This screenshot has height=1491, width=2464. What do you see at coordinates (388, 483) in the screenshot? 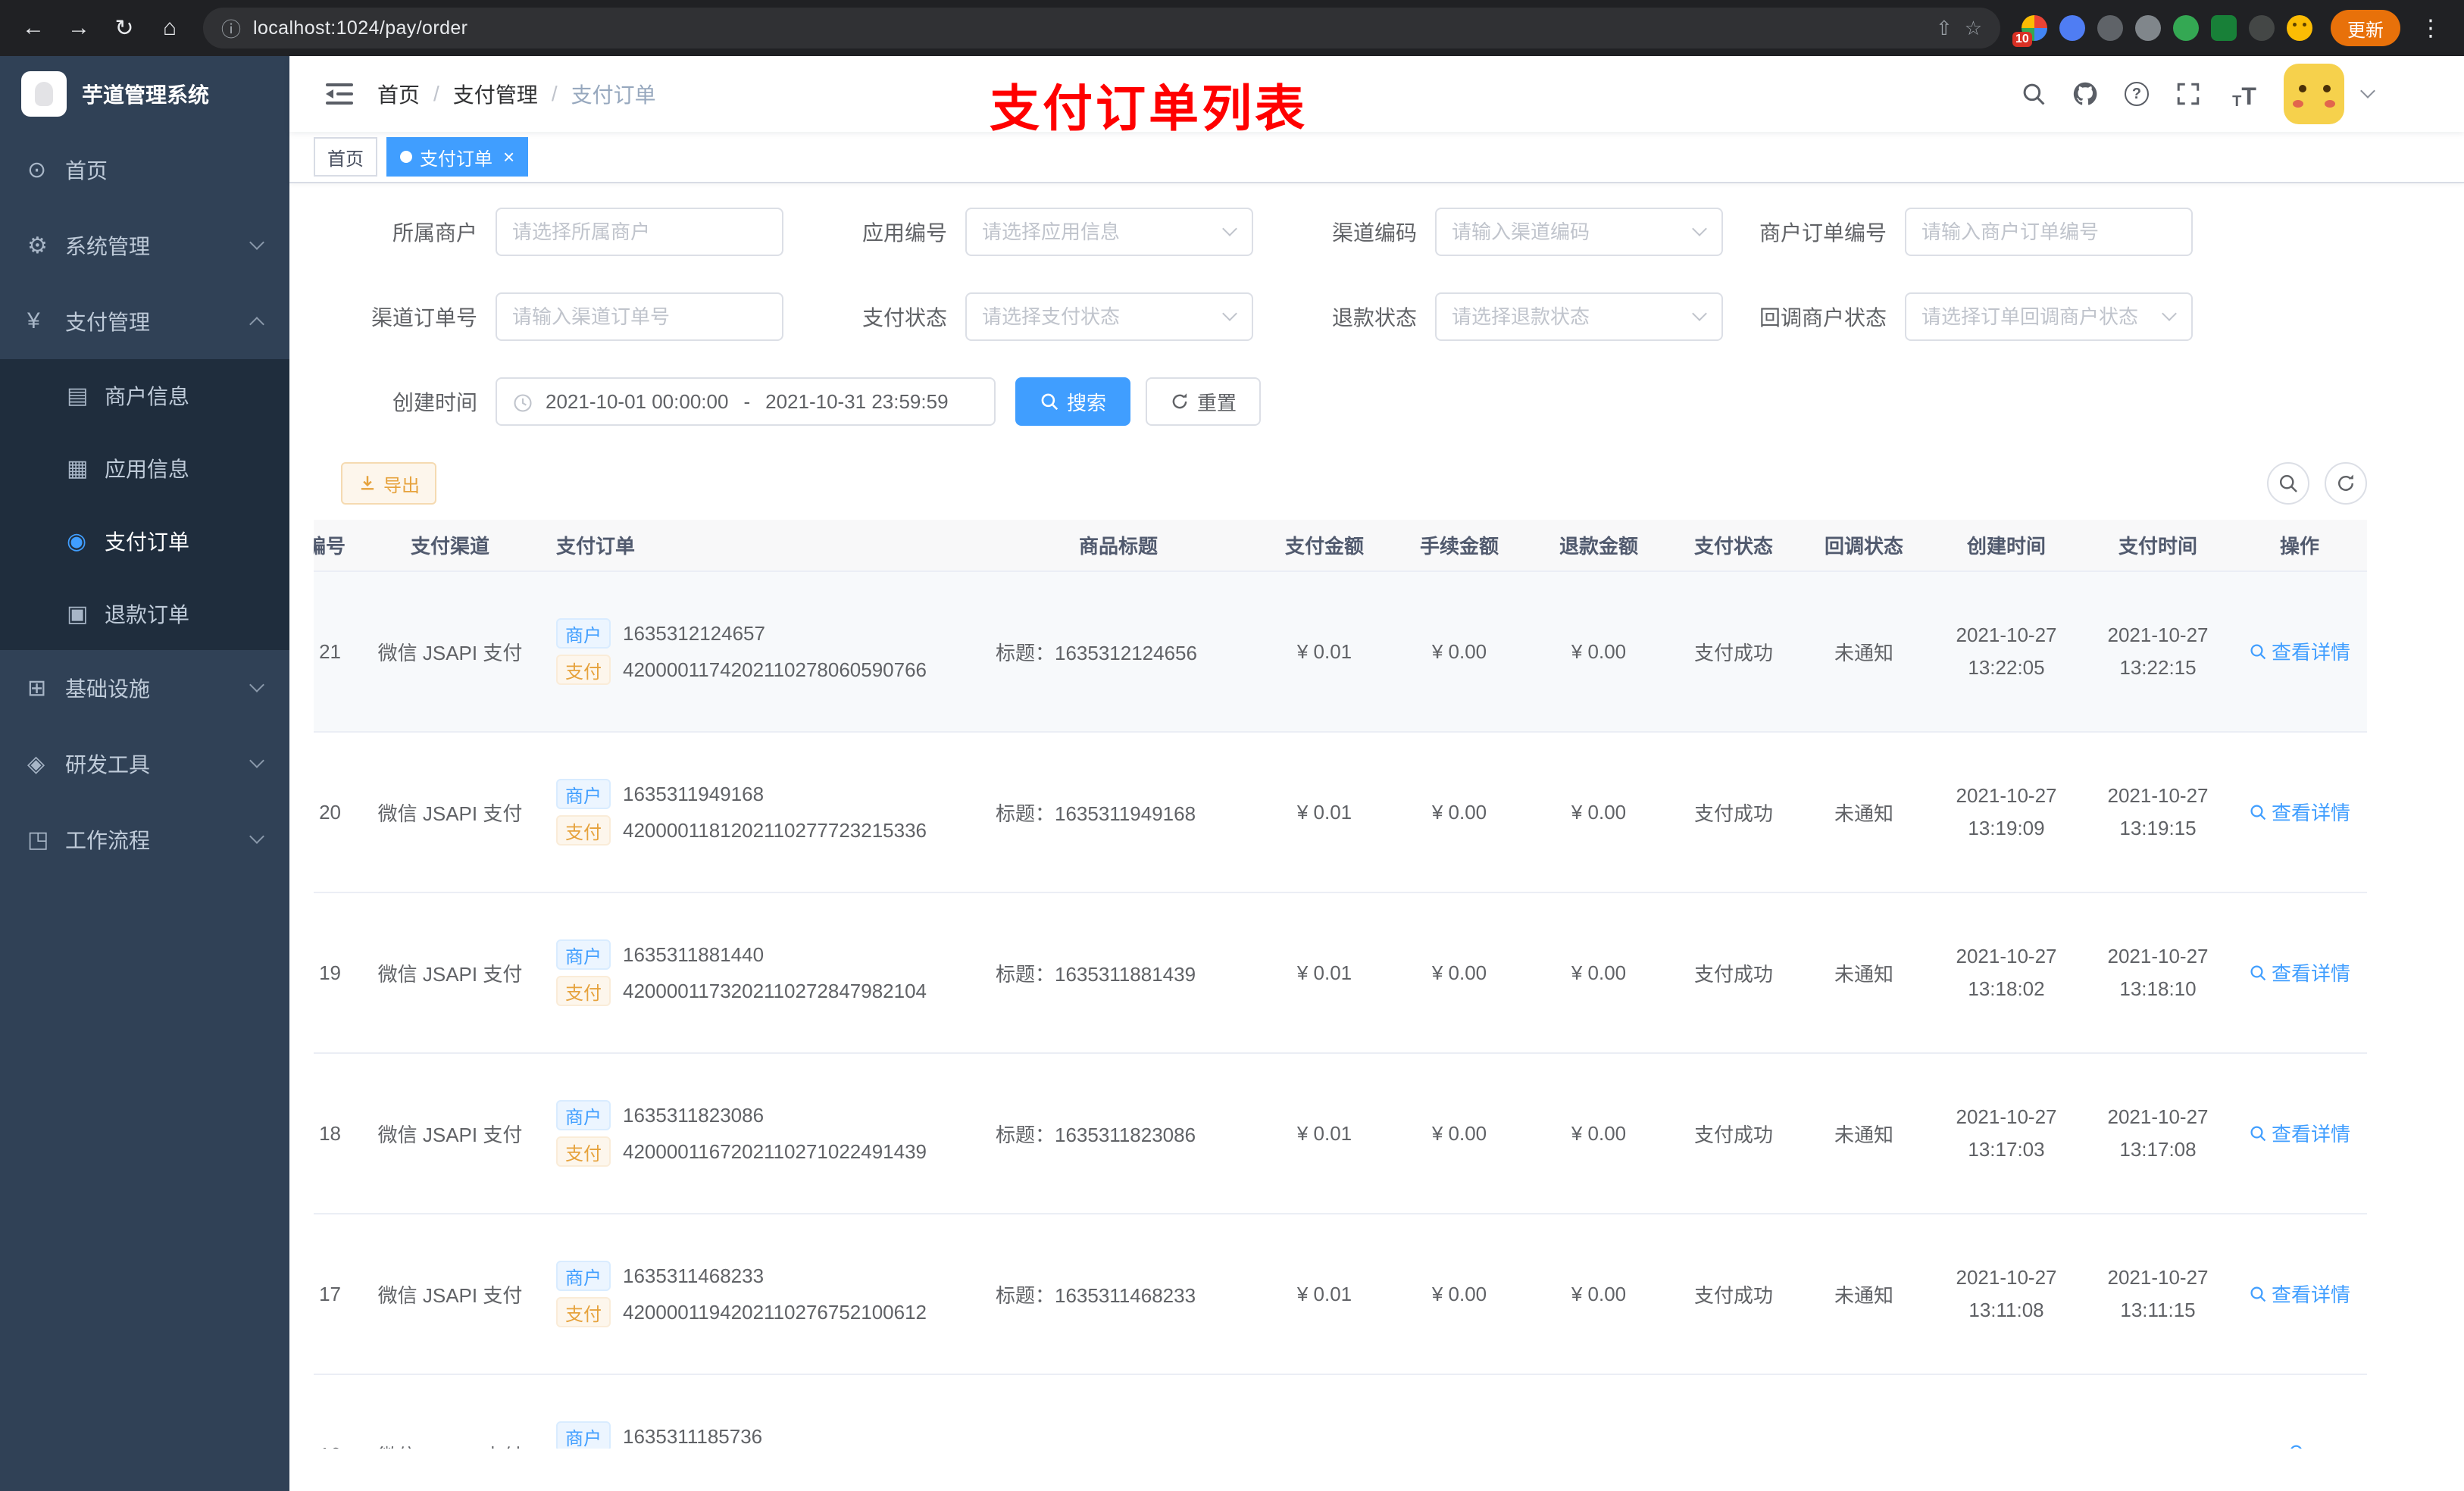
I see `export-button: 导出` at bounding box center [388, 483].